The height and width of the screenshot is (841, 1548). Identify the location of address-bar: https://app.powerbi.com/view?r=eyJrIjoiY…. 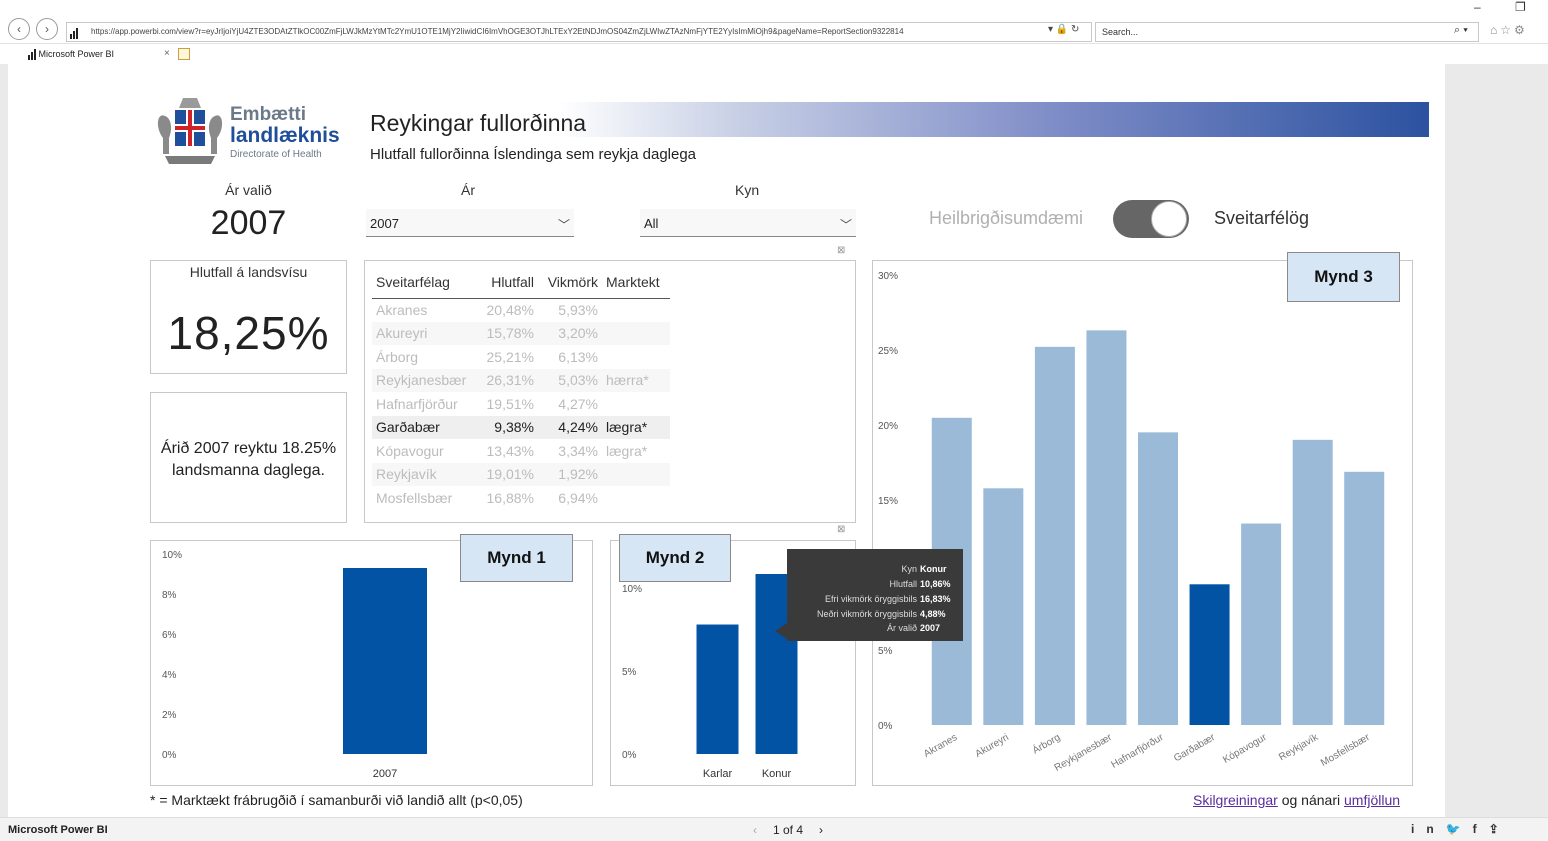
(579, 32).